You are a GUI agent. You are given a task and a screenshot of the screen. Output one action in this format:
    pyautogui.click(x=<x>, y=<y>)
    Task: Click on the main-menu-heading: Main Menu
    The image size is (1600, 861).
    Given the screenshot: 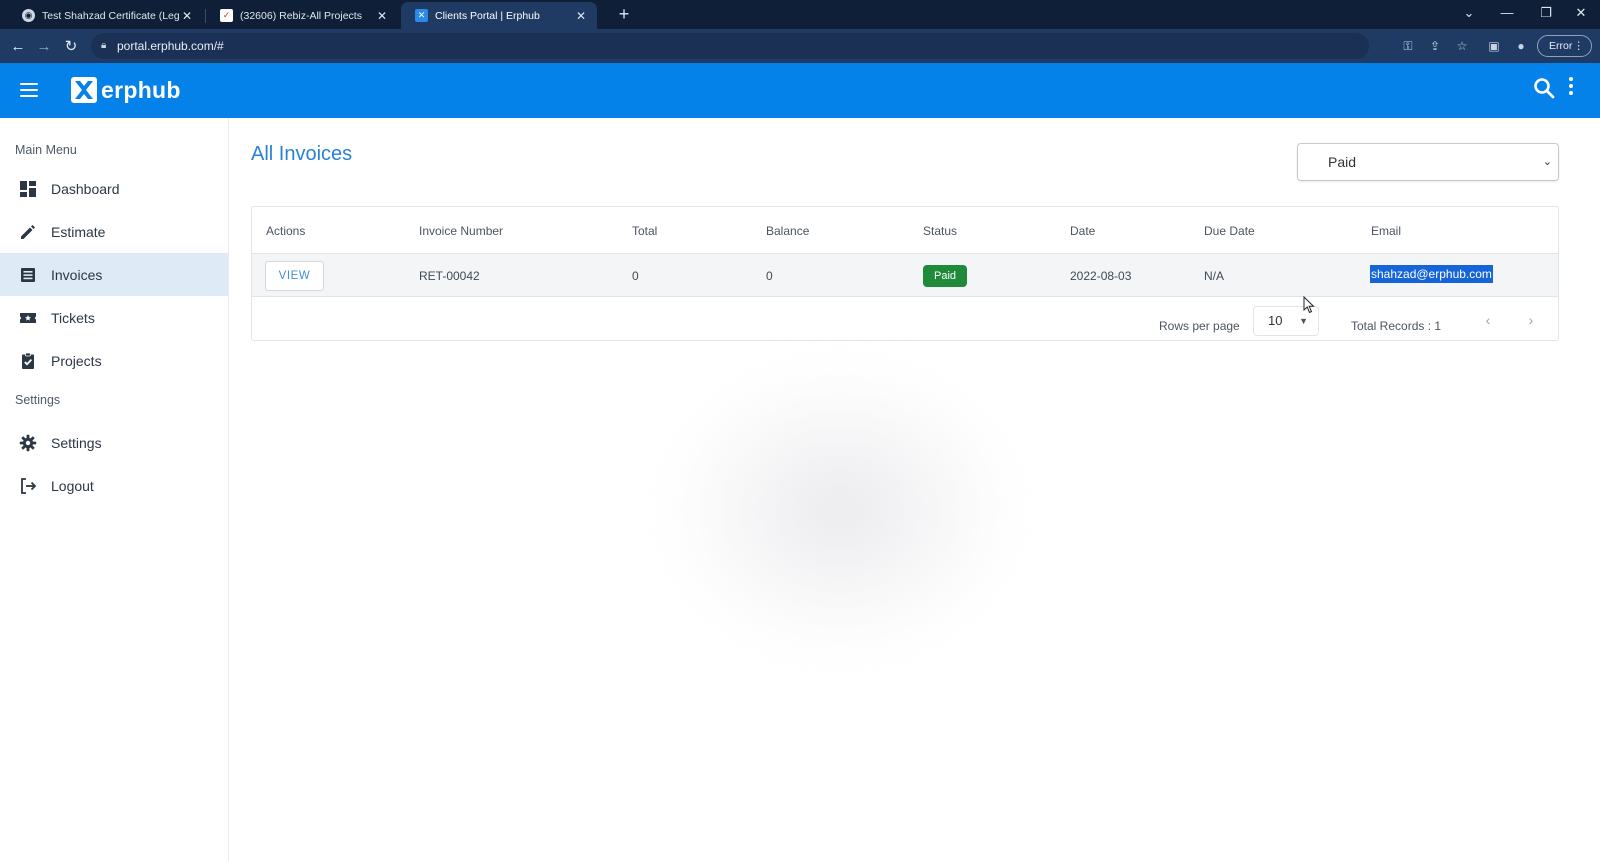 What is the action you would take?
    pyautogui.click(x=46, y=150)
    